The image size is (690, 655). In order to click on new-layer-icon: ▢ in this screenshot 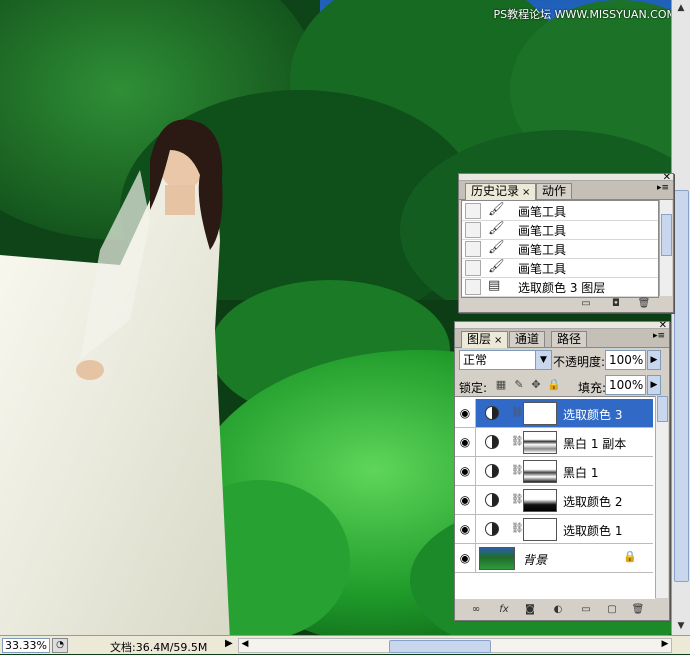, I will do `click(612, 610)`.